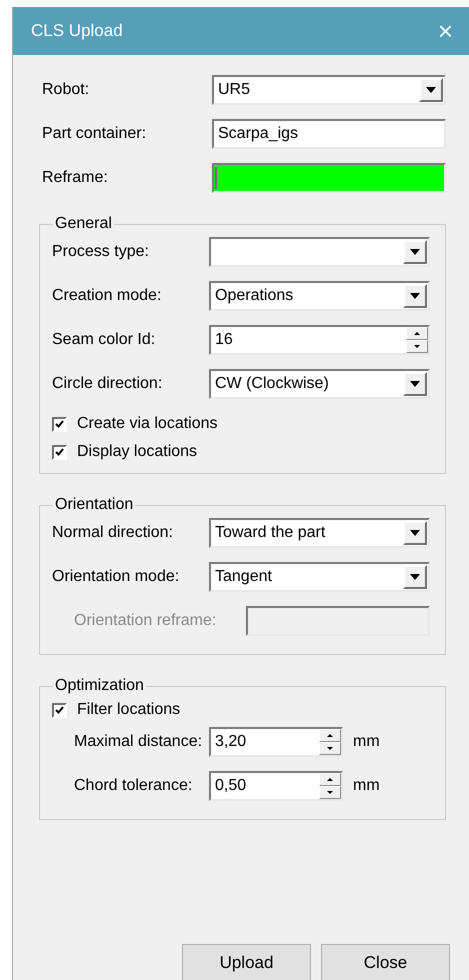 Image resolution: width=469 pixels, height=980 pixels. Describe the element at coordinates (319, 384) in the screenshot. I see `dropdown: CW (Clockwise)` at that location.